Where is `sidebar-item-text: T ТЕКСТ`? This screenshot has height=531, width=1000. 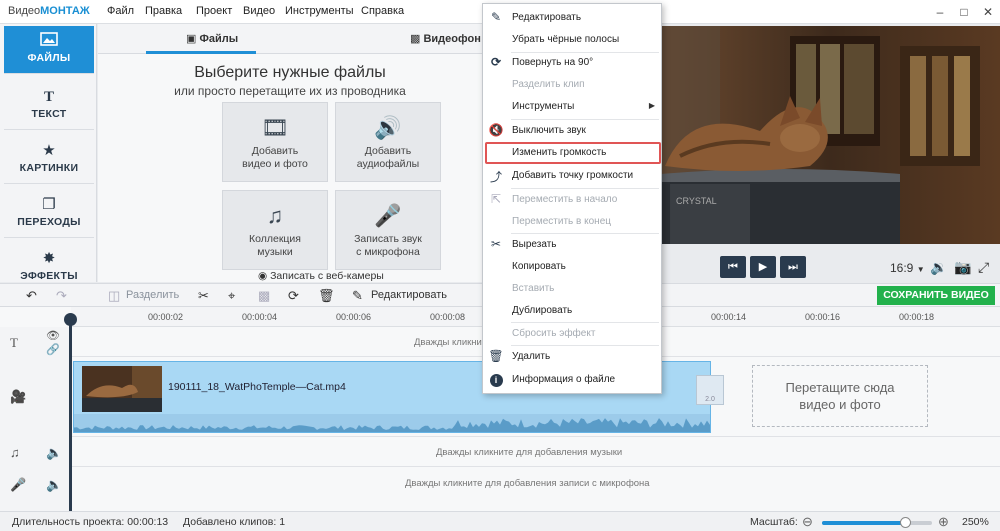 sidebar-item-text: T ТЕКСТ is located at coordinates (49, 106).